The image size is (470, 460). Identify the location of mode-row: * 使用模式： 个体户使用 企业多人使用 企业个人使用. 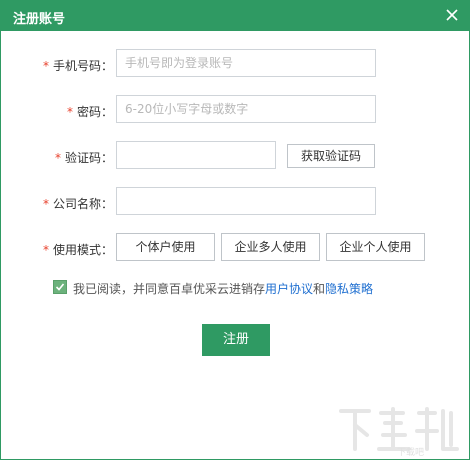
(235, 249).